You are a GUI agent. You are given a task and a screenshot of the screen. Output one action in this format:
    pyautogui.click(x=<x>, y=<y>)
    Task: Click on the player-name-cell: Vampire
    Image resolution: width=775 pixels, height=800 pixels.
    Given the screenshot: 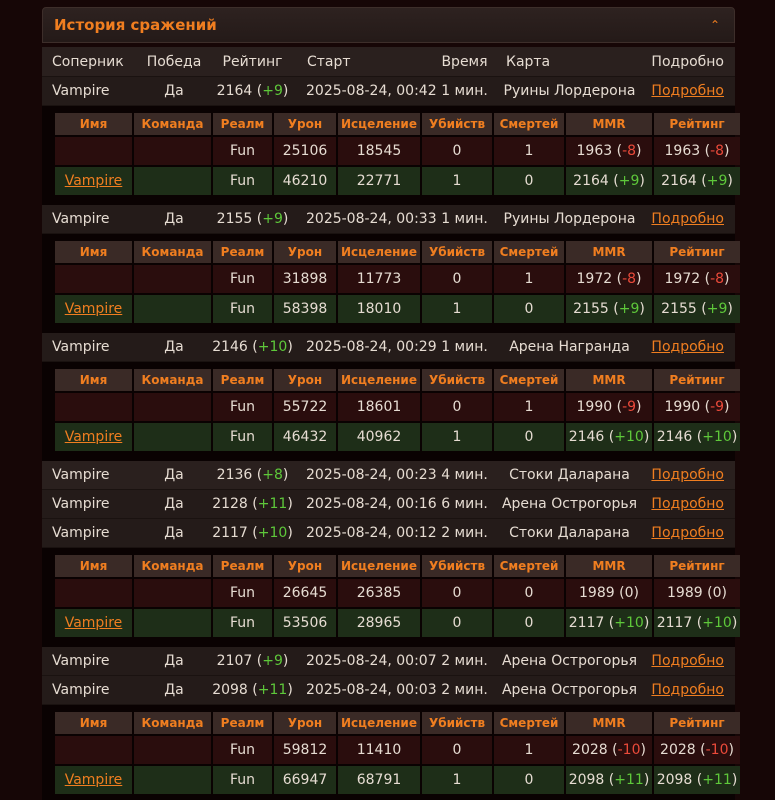 What is the action you would take?
    pyautogui.click(x=93, y=181)
    